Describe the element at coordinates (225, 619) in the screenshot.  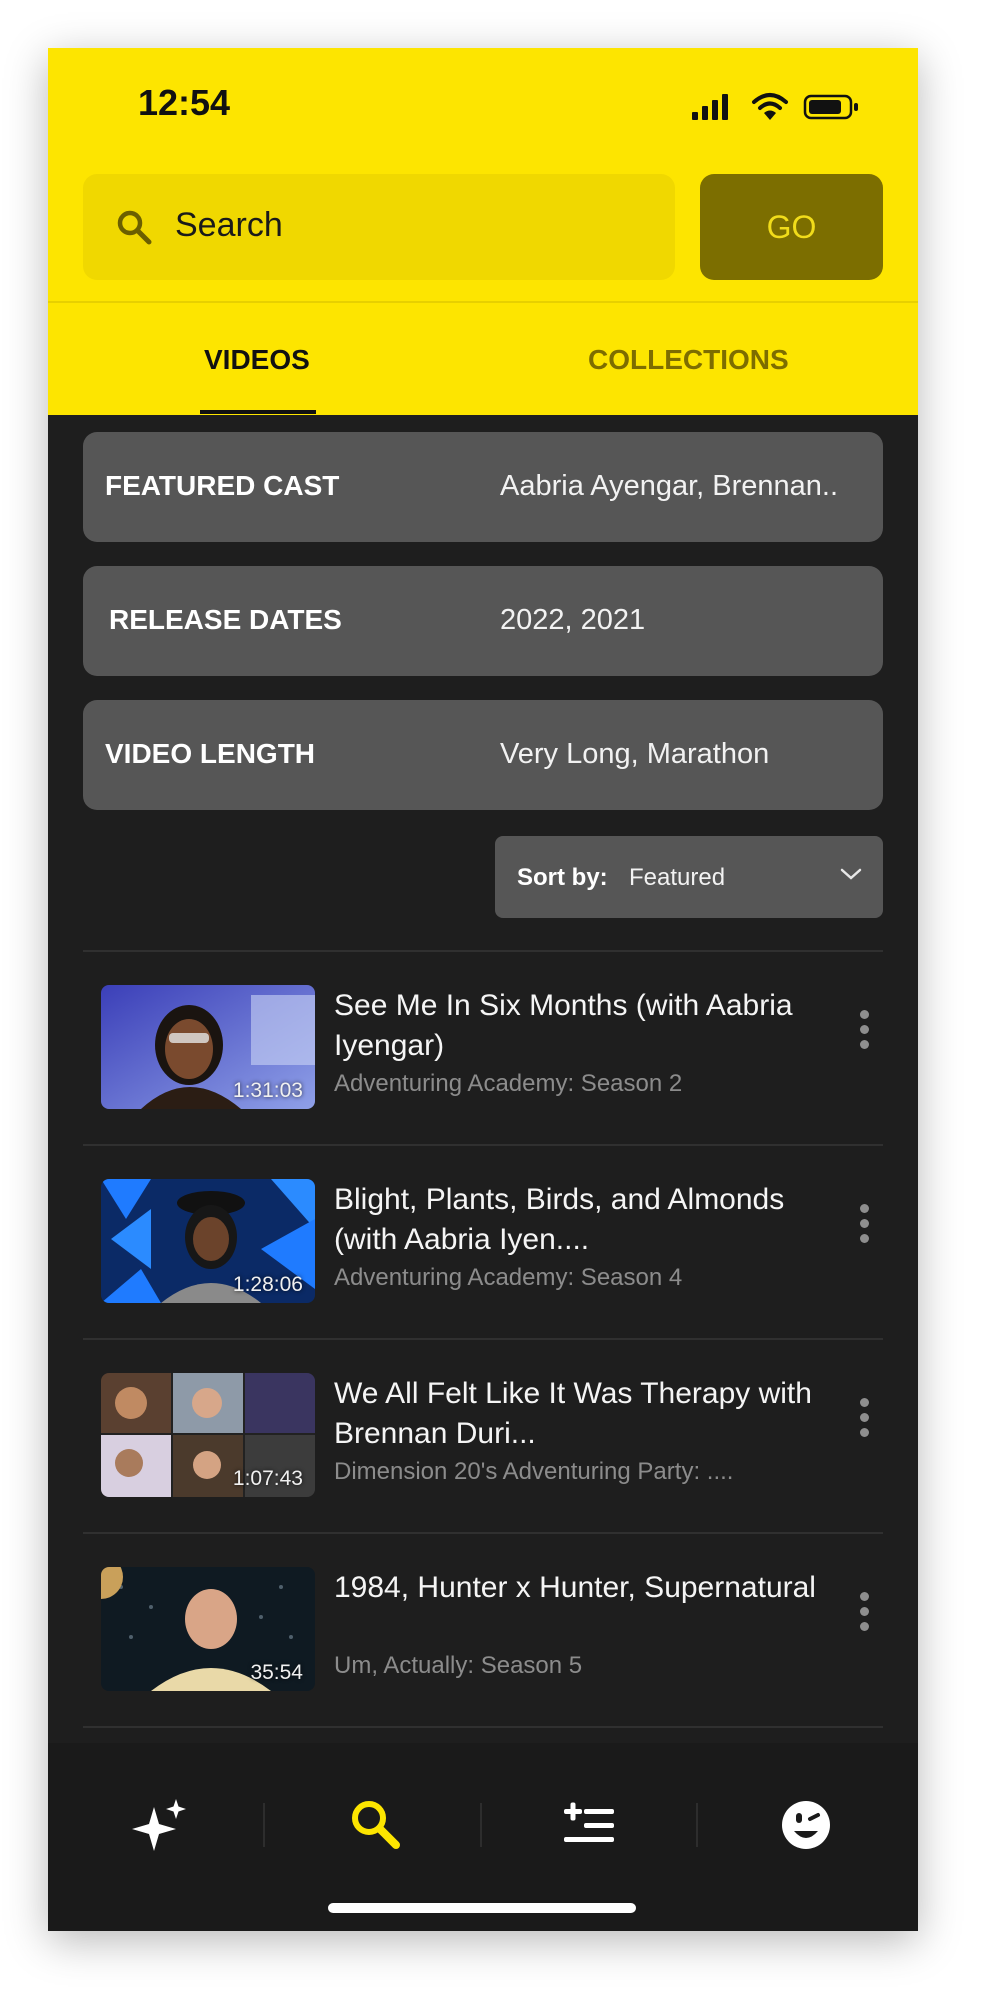
I see `filter-label: RELEASE DATES` at that location.